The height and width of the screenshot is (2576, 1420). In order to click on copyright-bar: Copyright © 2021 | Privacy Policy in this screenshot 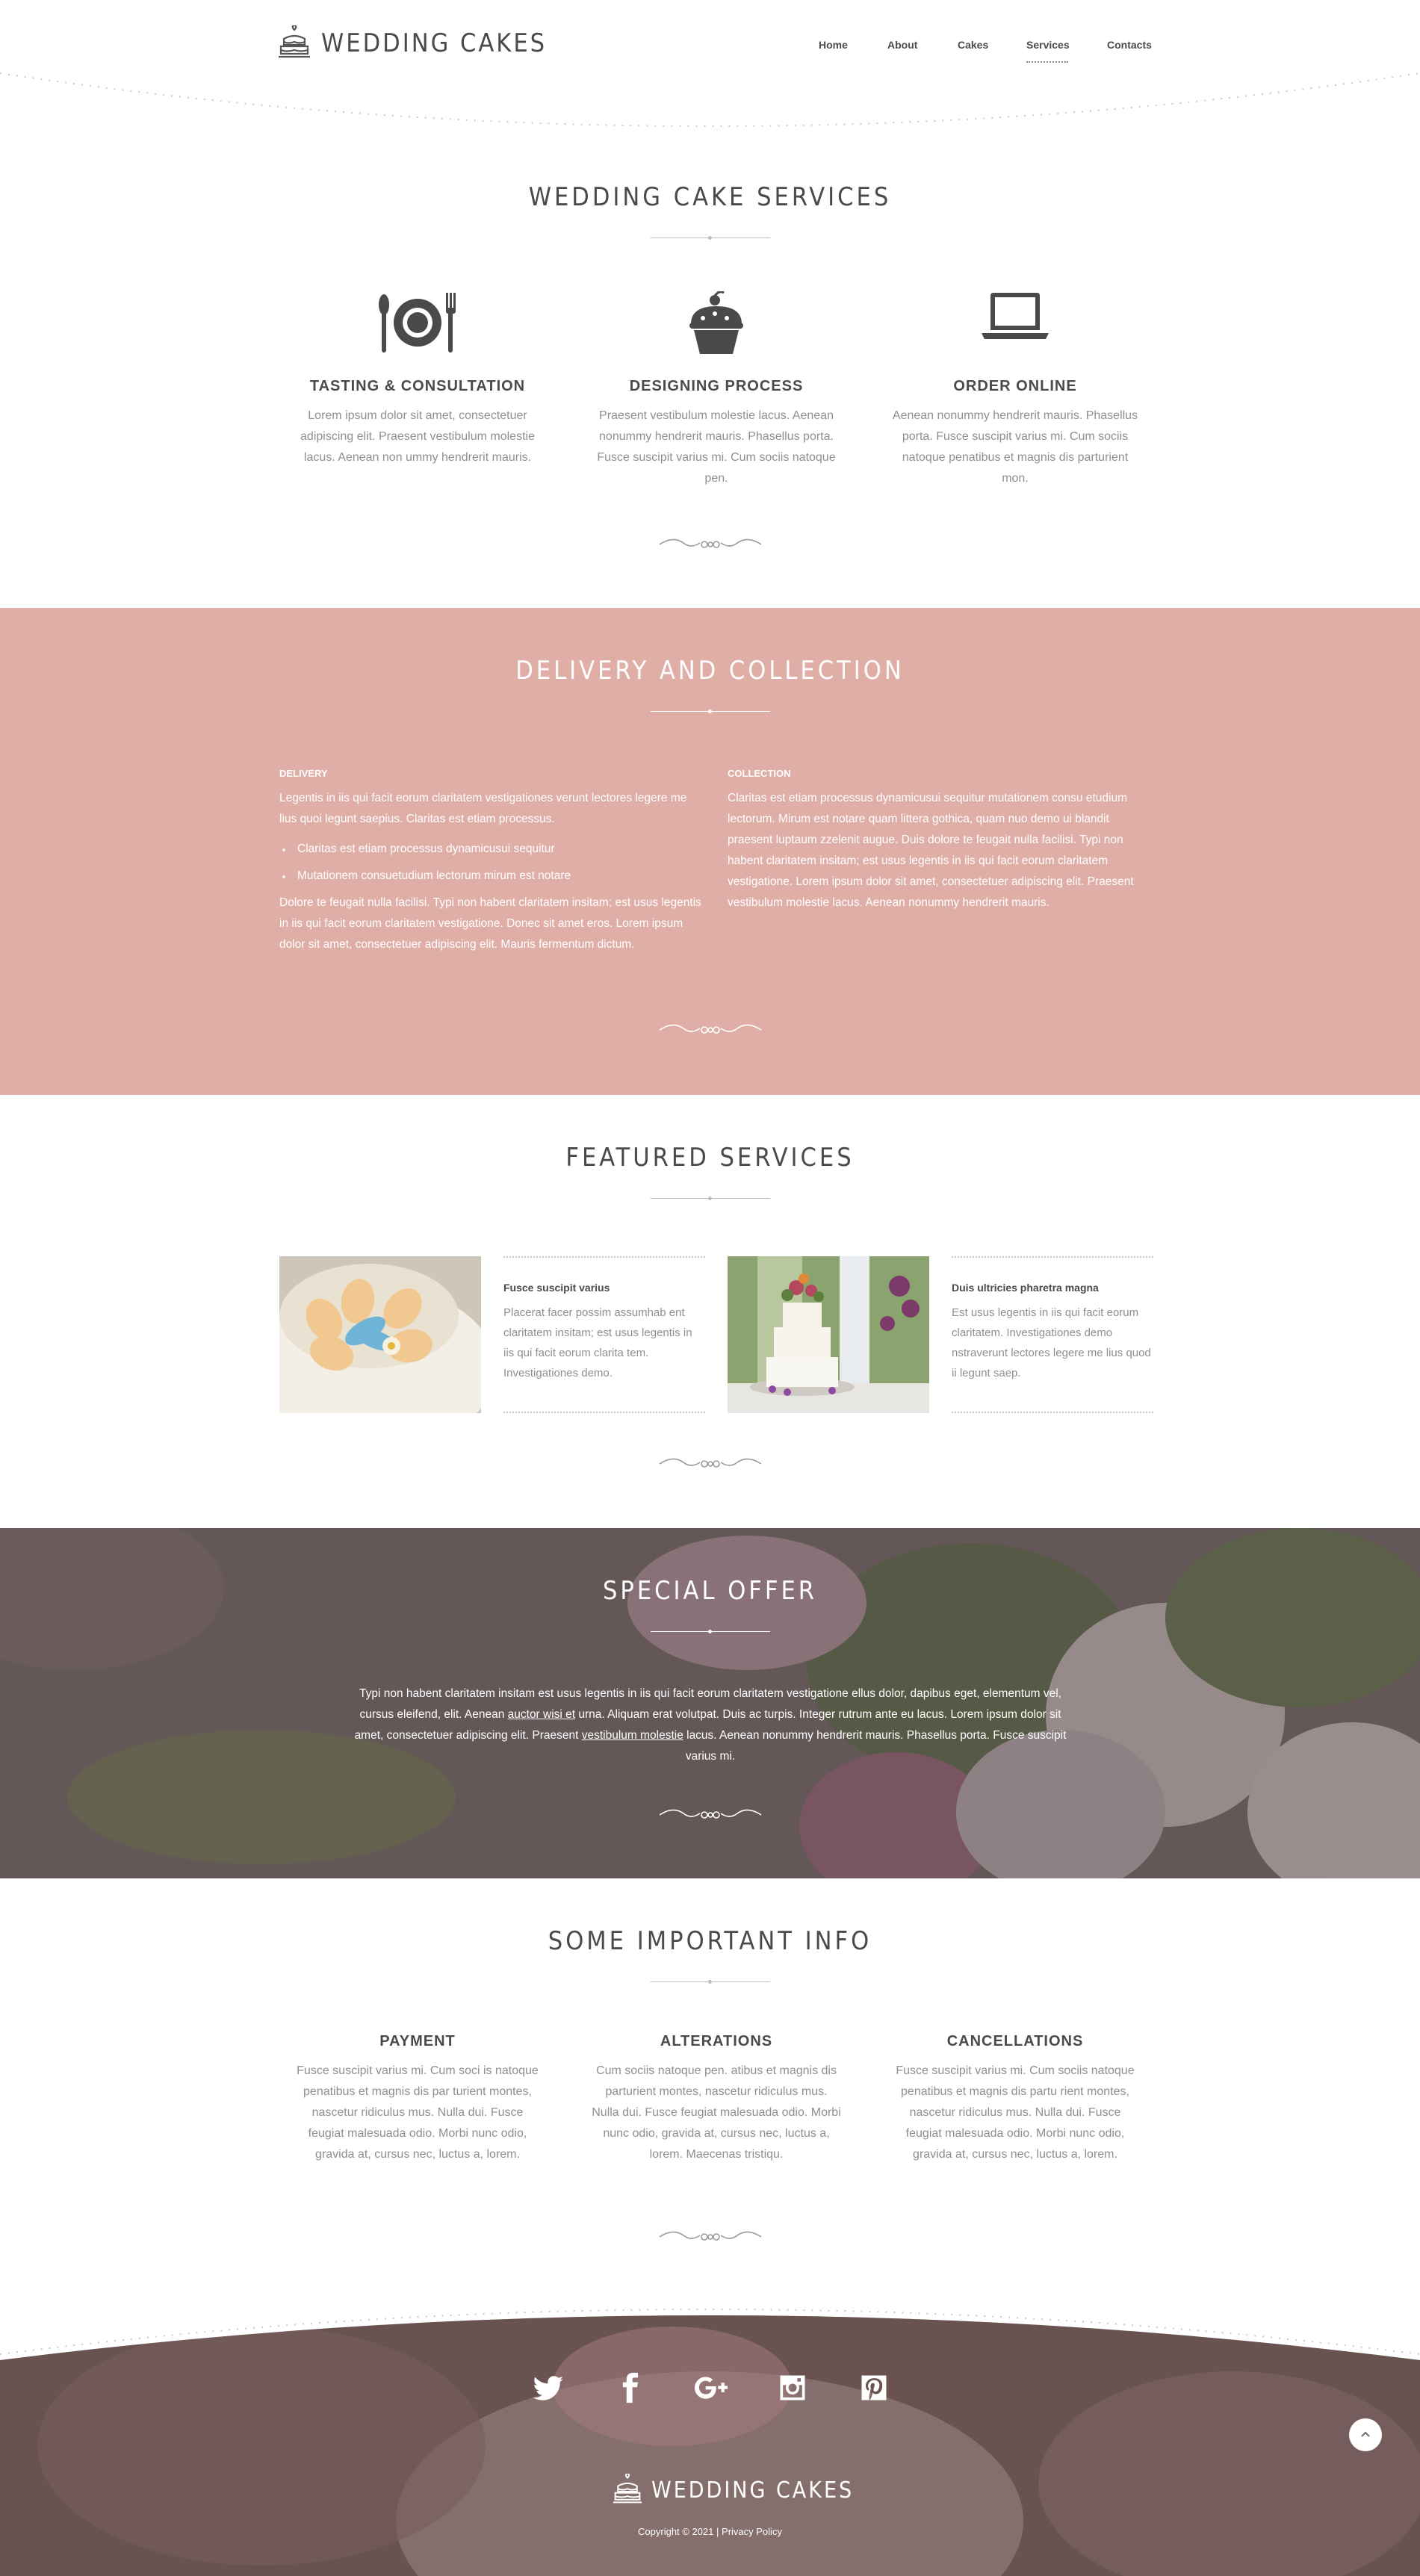, I will do `click(710, 2531)`.